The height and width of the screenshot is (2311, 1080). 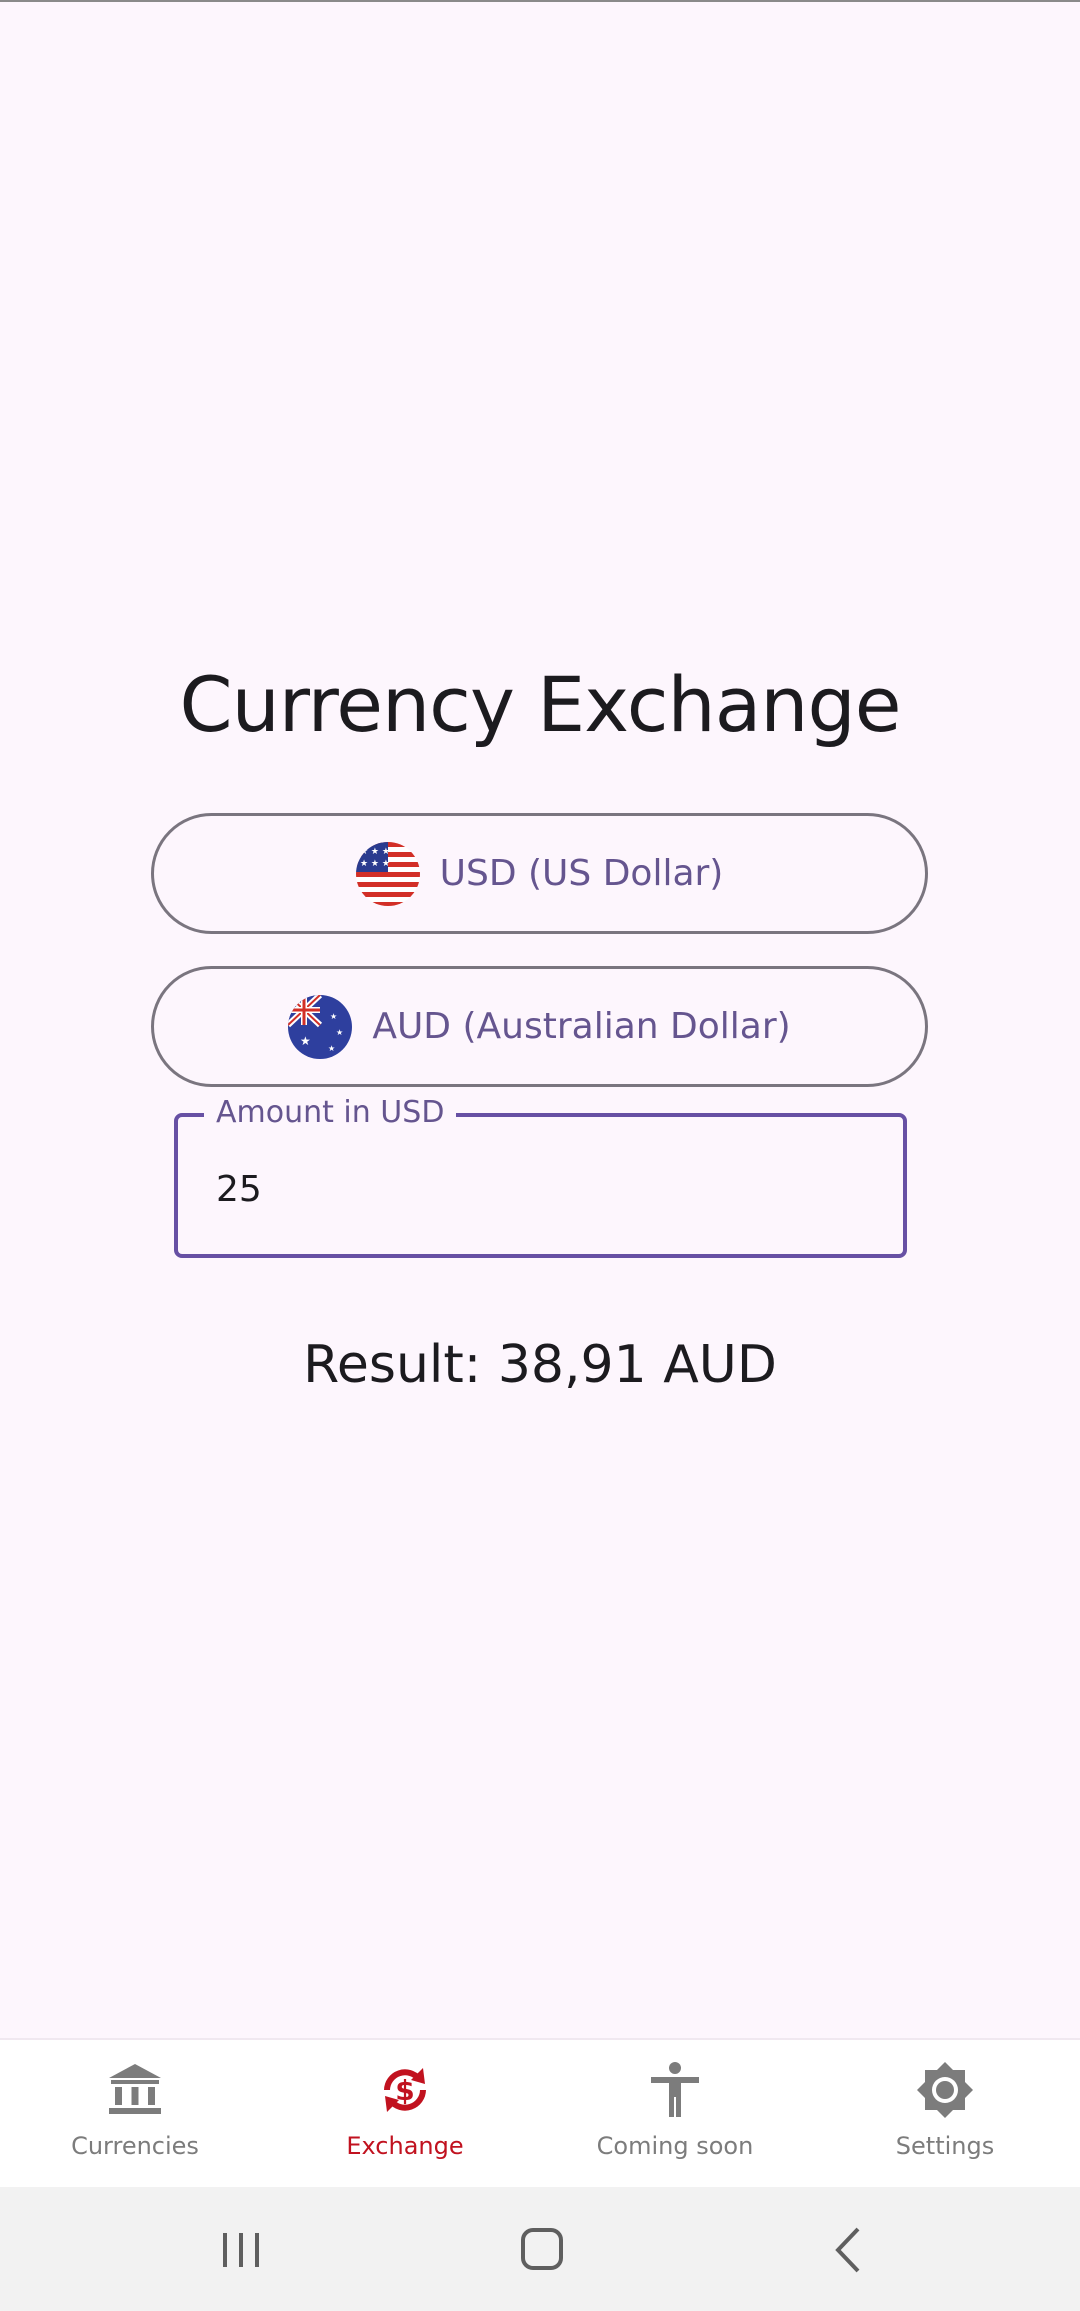 What do you see at coordinates (540, 1365) in the screenshot?
I see `result-text: Result: 38,91 AUD` at bounding box center [540, 1365].